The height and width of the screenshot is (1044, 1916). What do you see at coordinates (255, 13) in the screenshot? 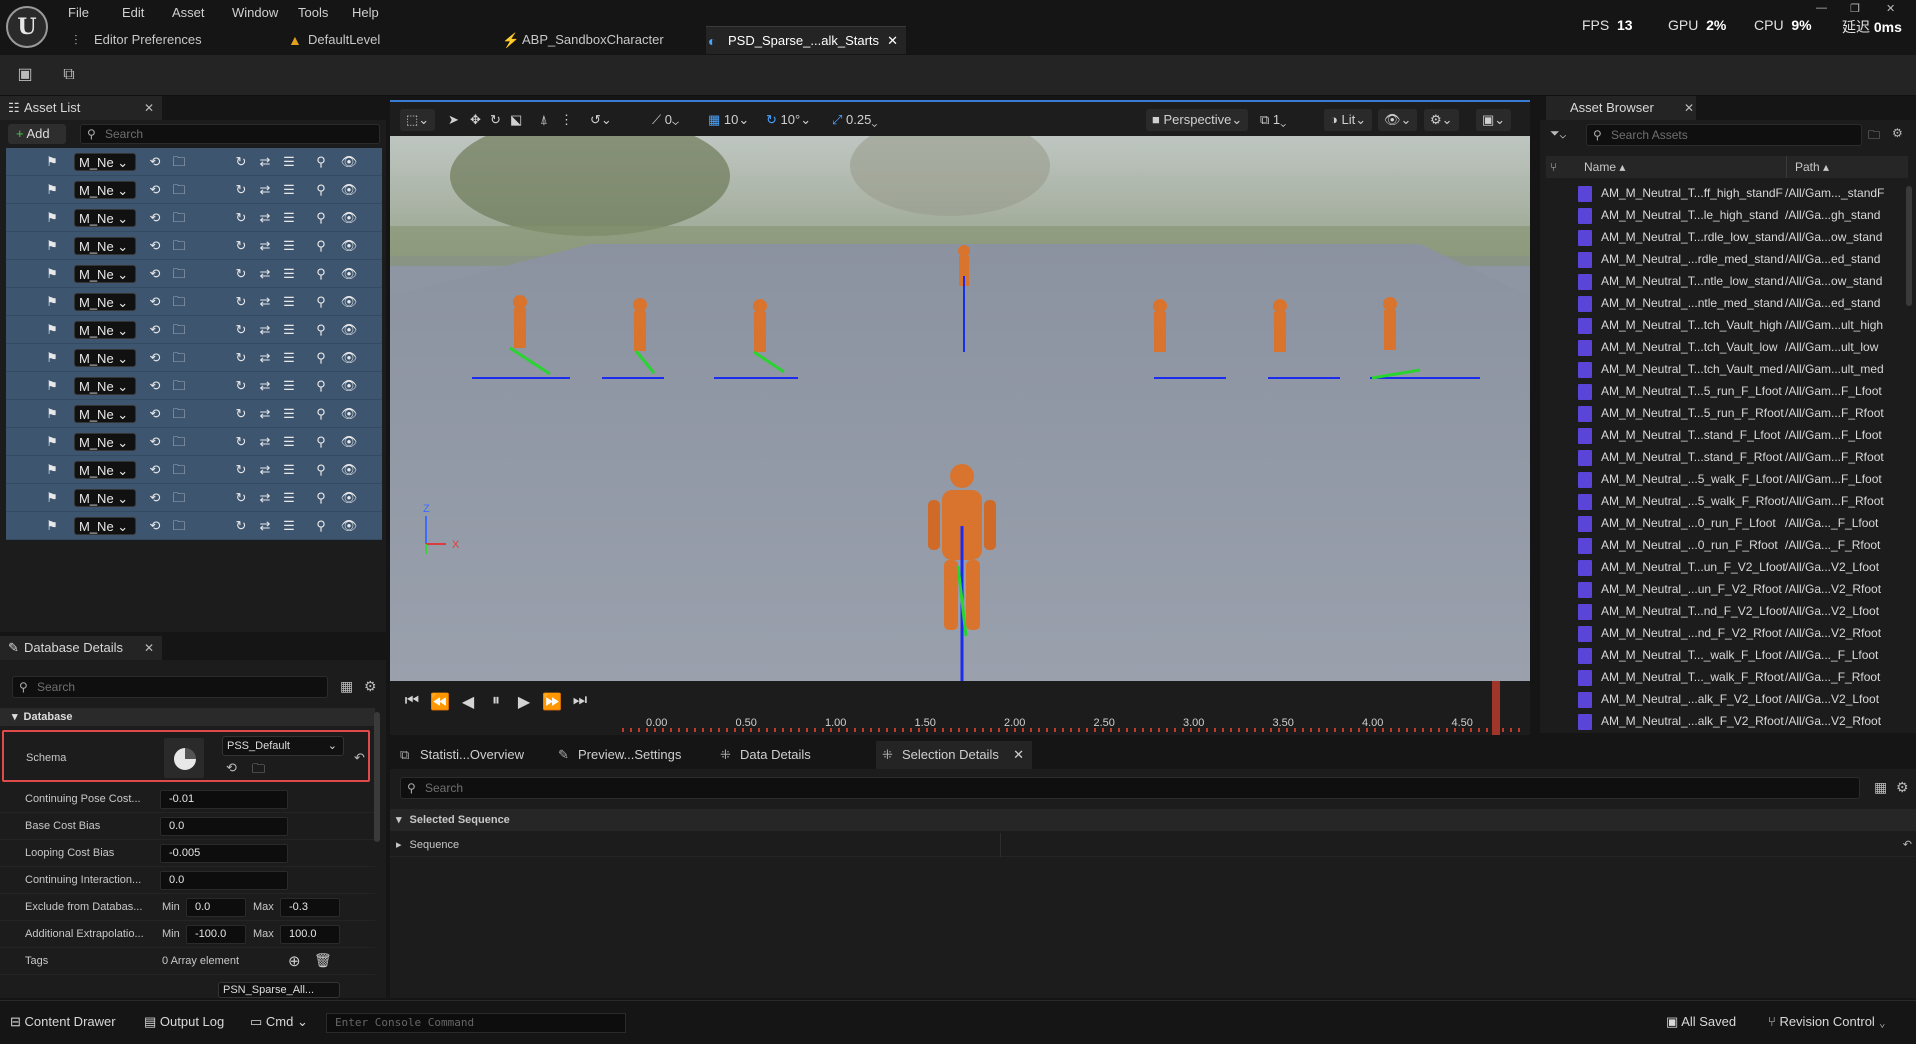
I see `menu-window: Window` at bounding box center [255, 13].